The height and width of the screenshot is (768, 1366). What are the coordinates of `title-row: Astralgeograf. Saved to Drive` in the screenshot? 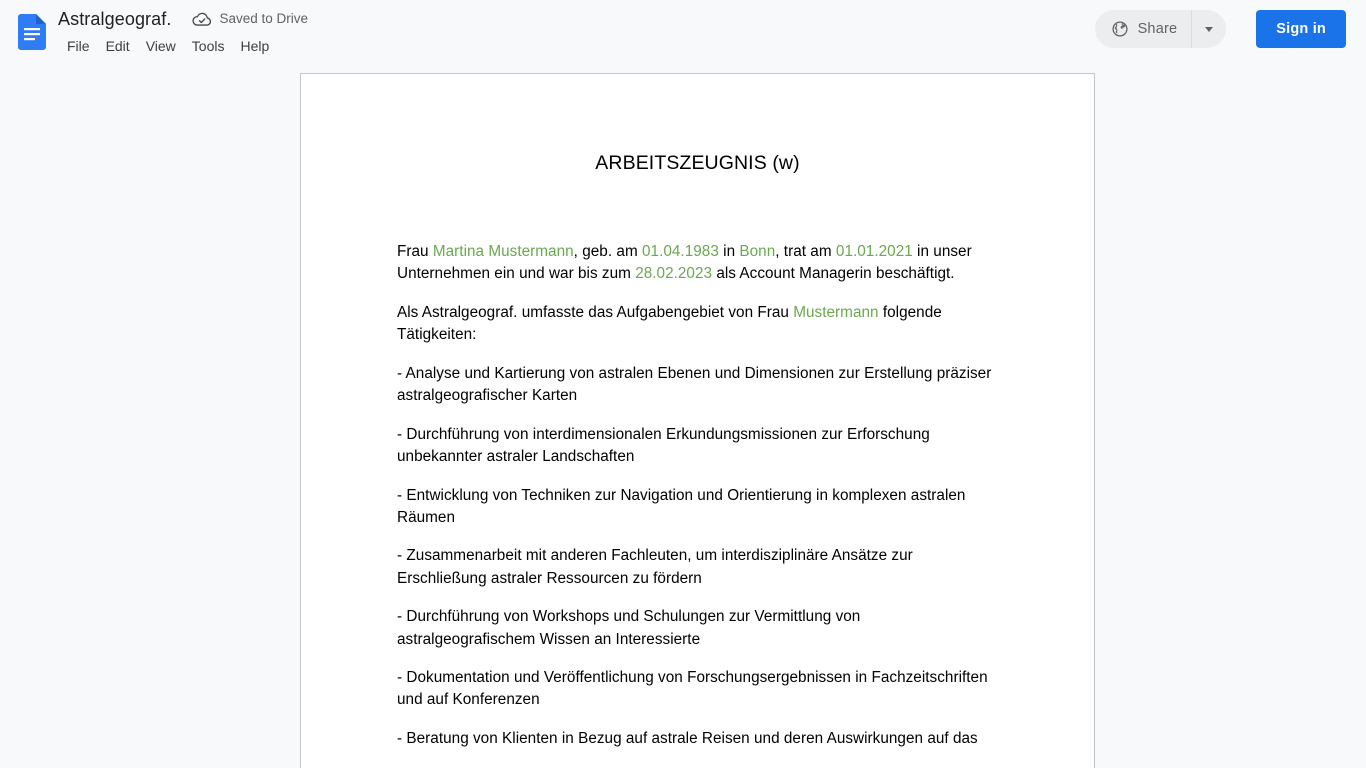 It's located at (183, 19).